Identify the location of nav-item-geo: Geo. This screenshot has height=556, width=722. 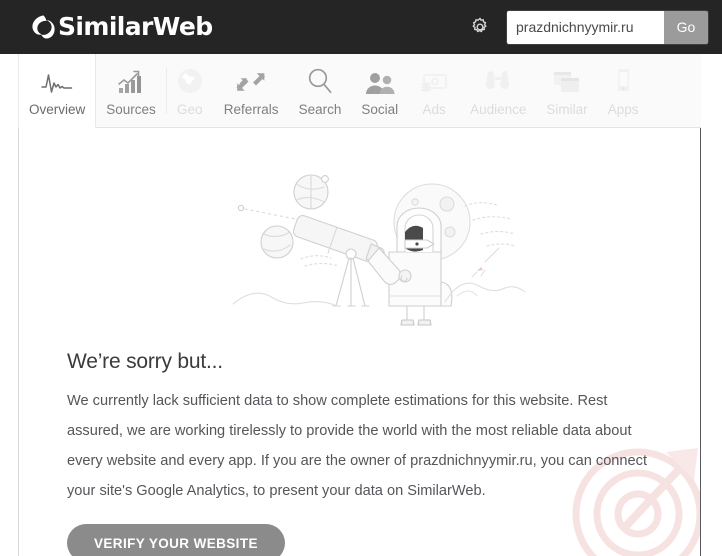
(189, 90).